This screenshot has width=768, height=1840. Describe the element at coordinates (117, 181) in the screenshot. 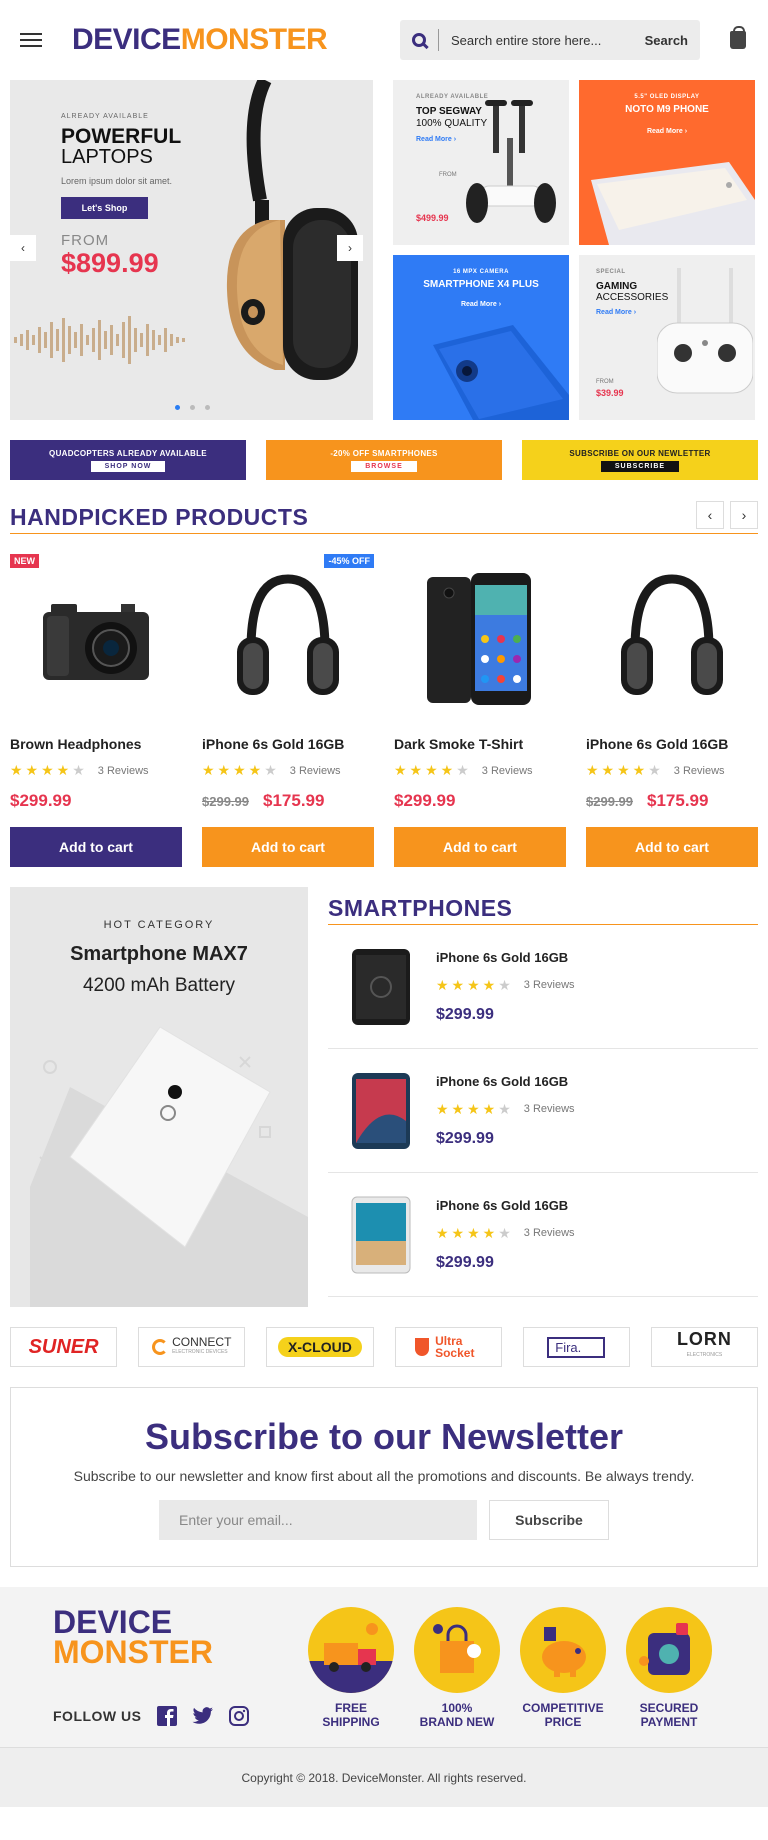

I see `hero-description: Lorem ipsum dolor sit amet.` at that location.